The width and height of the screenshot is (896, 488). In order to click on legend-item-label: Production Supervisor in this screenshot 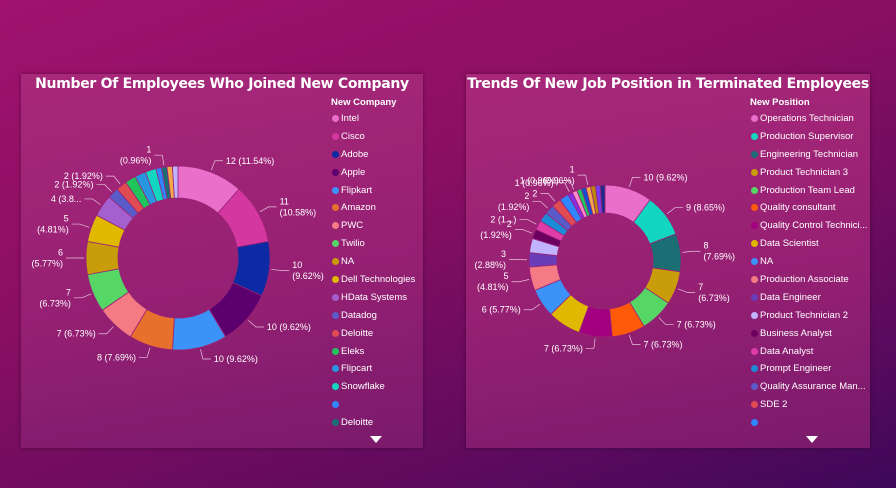, I will do `click(807, 136)`.